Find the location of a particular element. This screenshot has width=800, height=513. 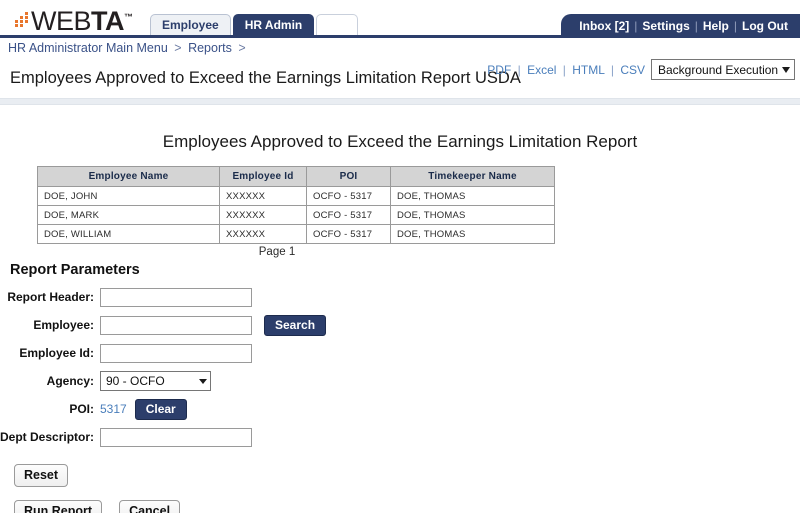

label-agency: Agency: is located at coordinates (70, 381).